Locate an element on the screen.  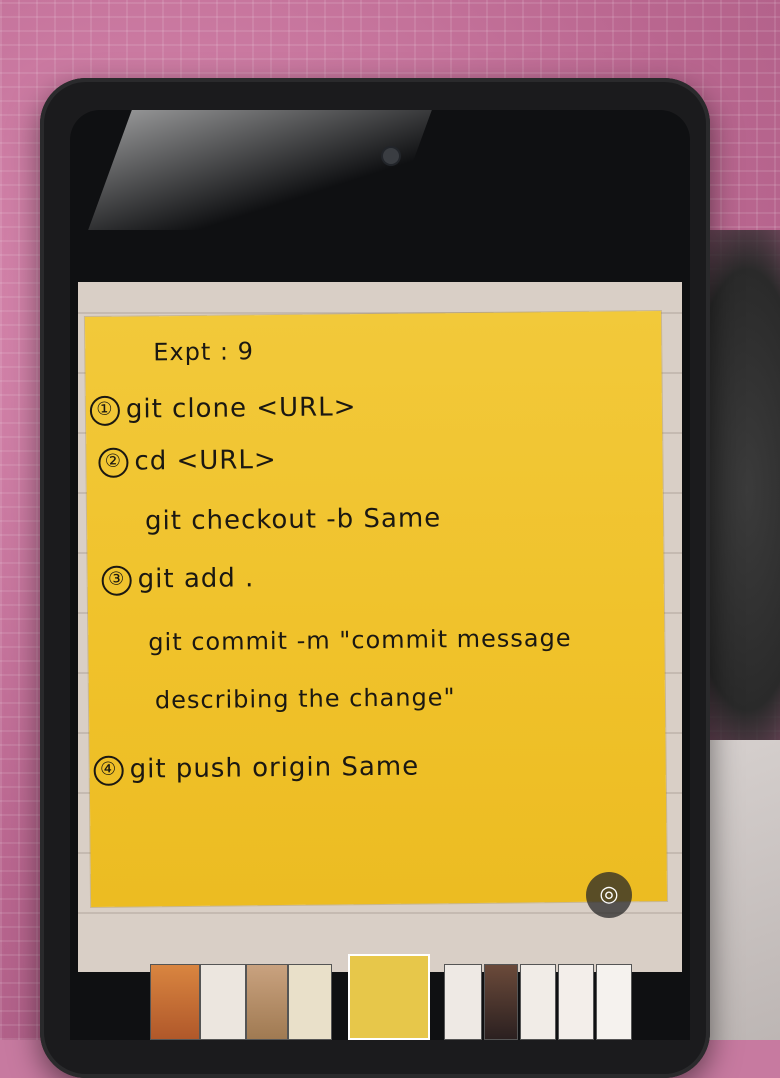
note-title: Expt : 9 is located at coordinates (204, 352).